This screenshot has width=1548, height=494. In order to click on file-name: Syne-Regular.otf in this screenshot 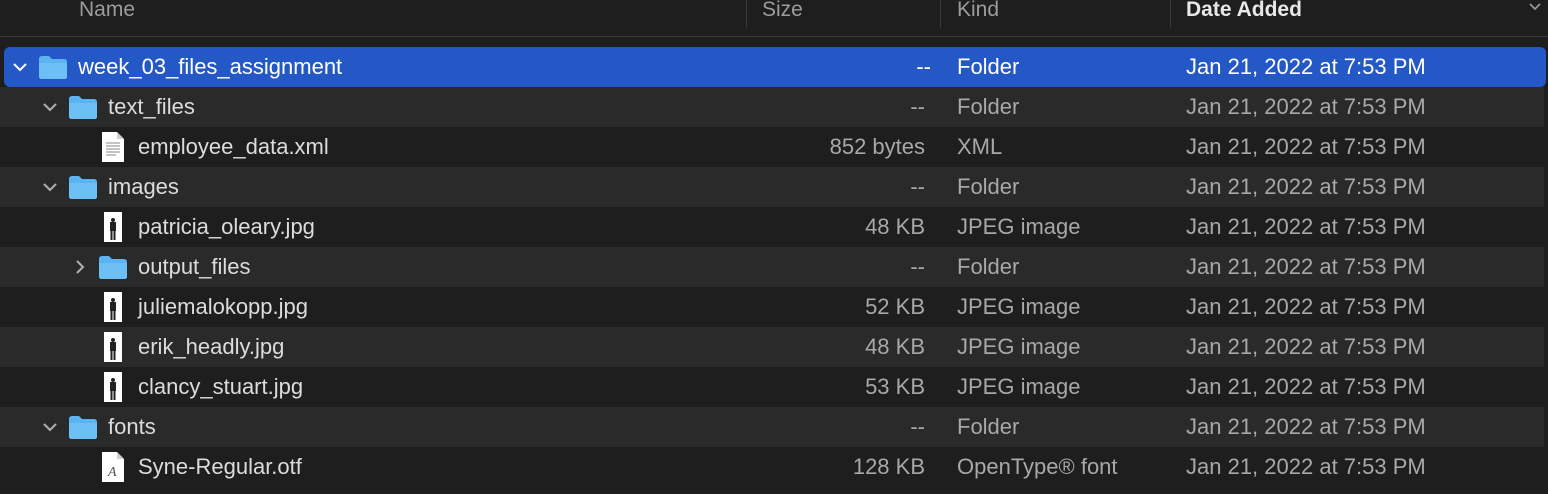, I will do `click(220, 466)`.